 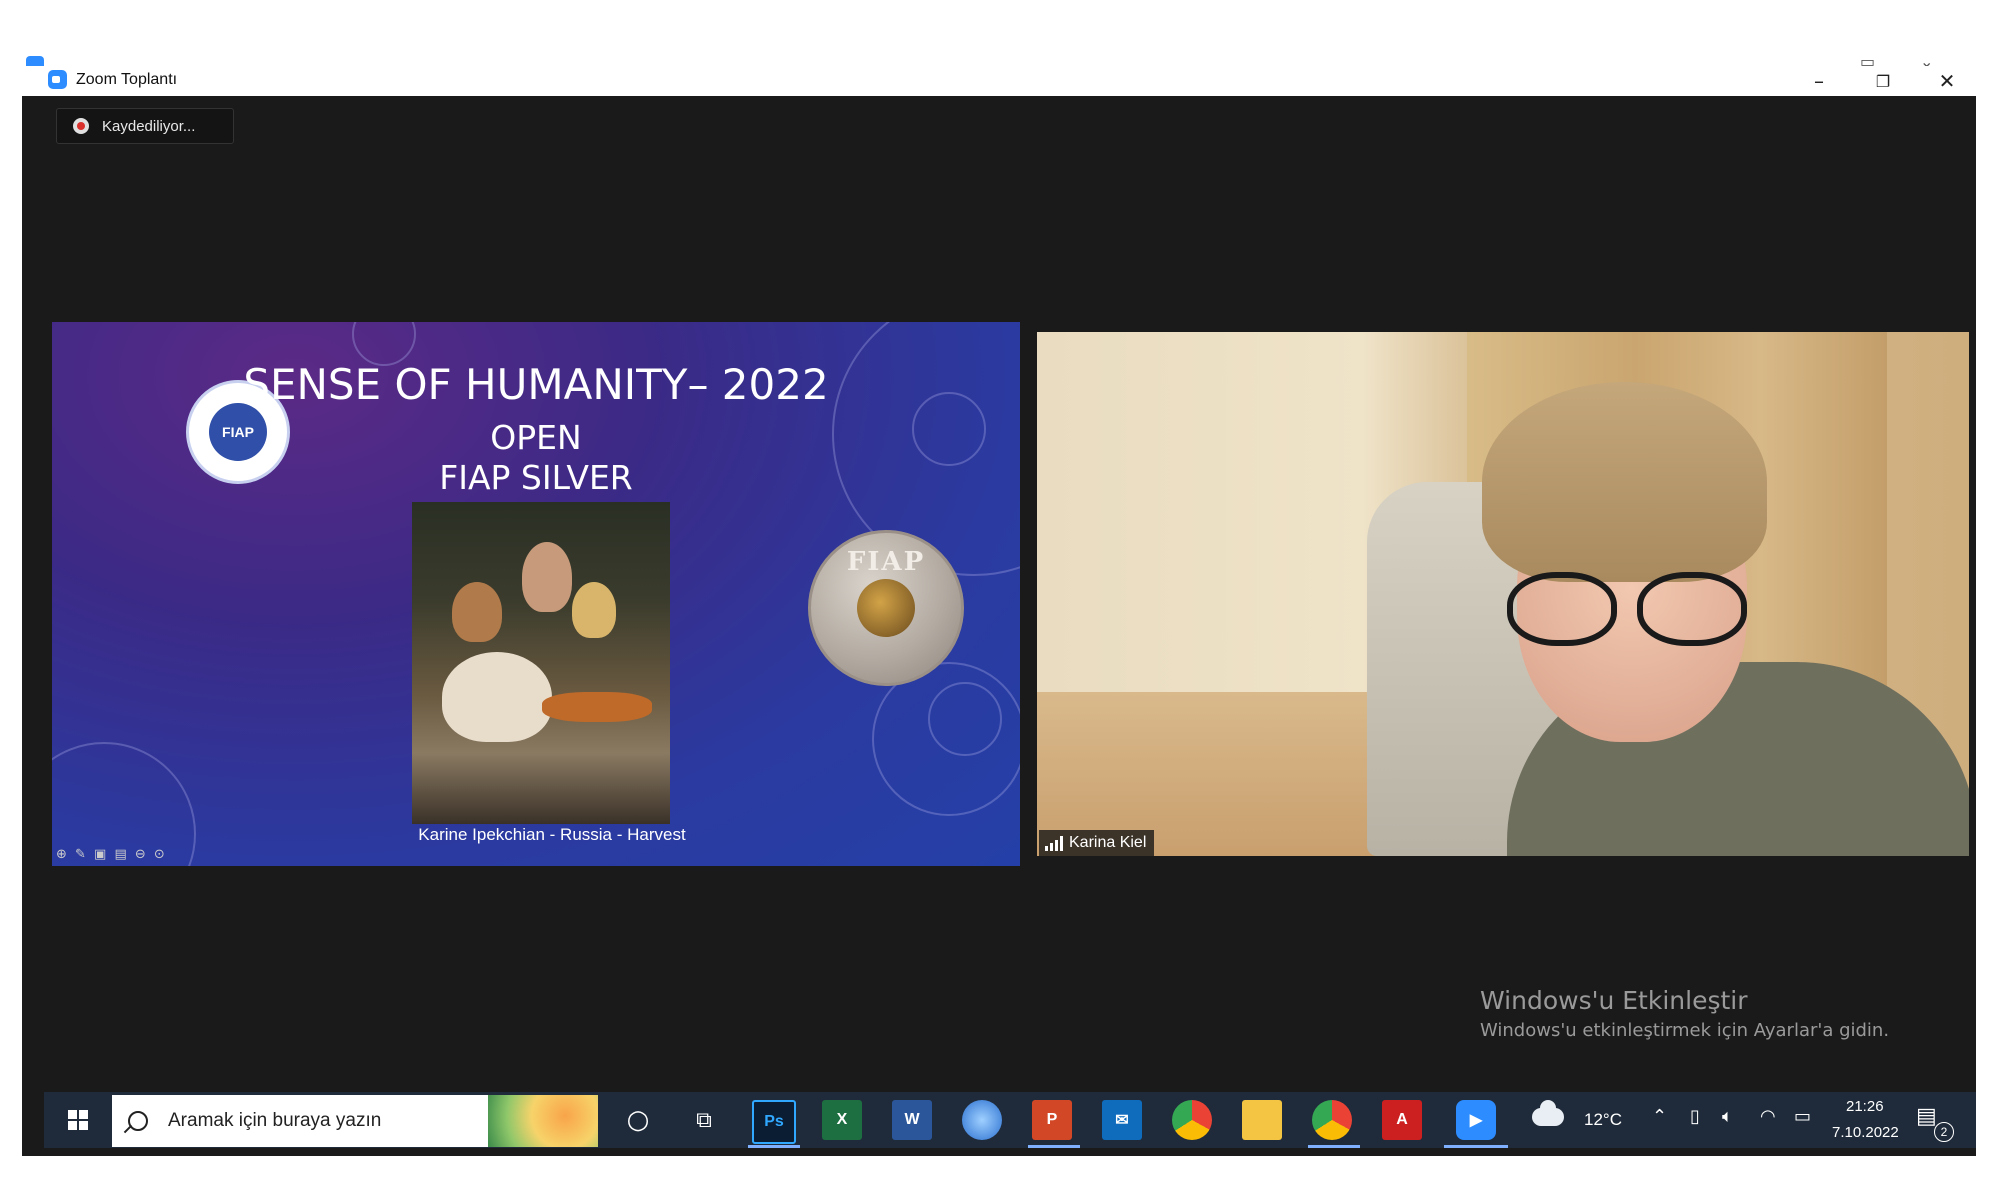 What do you see at coordinates (81, 126) in the screenshot?
I see `record-icon` at bounding box center [81, 126].